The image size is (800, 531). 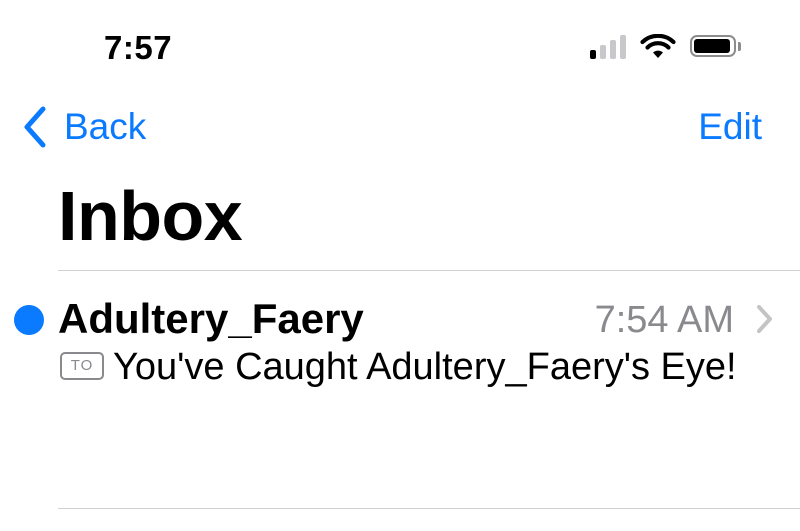 I want to click on status-bar-icons, so click(x=666, y=47).